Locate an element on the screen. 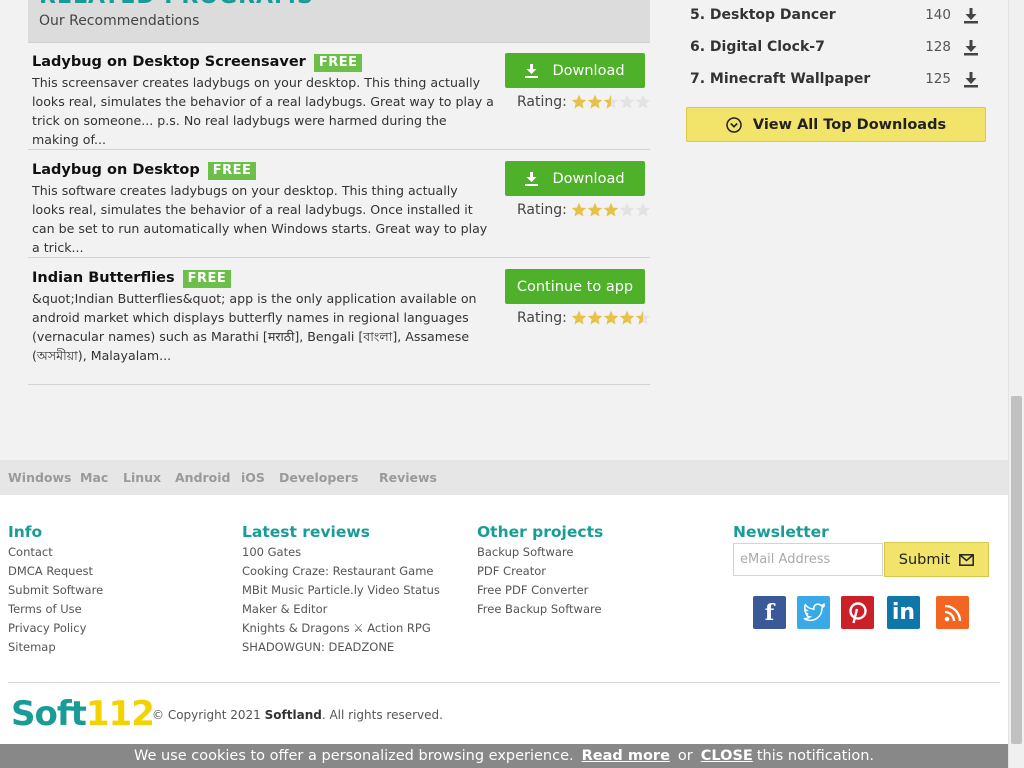 The width and height of the screenshot is (1024, 768). scrollbar-thumb is located at coordinates (1016, 570).